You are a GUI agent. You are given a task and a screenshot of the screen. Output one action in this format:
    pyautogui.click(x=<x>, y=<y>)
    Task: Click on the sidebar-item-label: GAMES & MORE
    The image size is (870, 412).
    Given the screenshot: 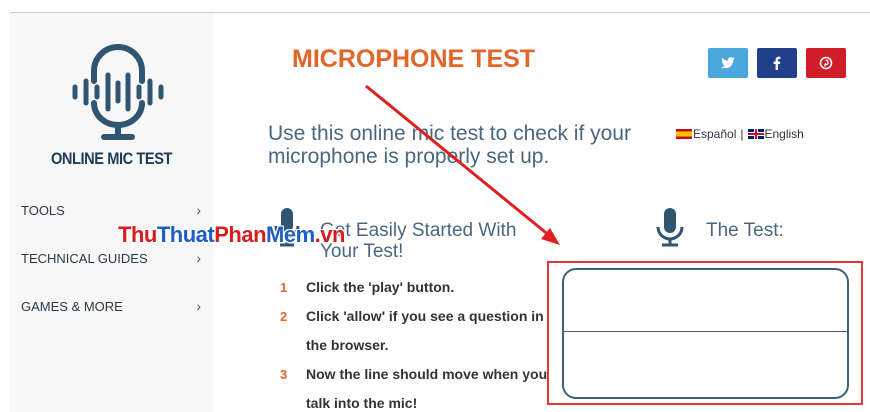 What is the action you would take?
    pyautogui.click(x=72, y=306)
    